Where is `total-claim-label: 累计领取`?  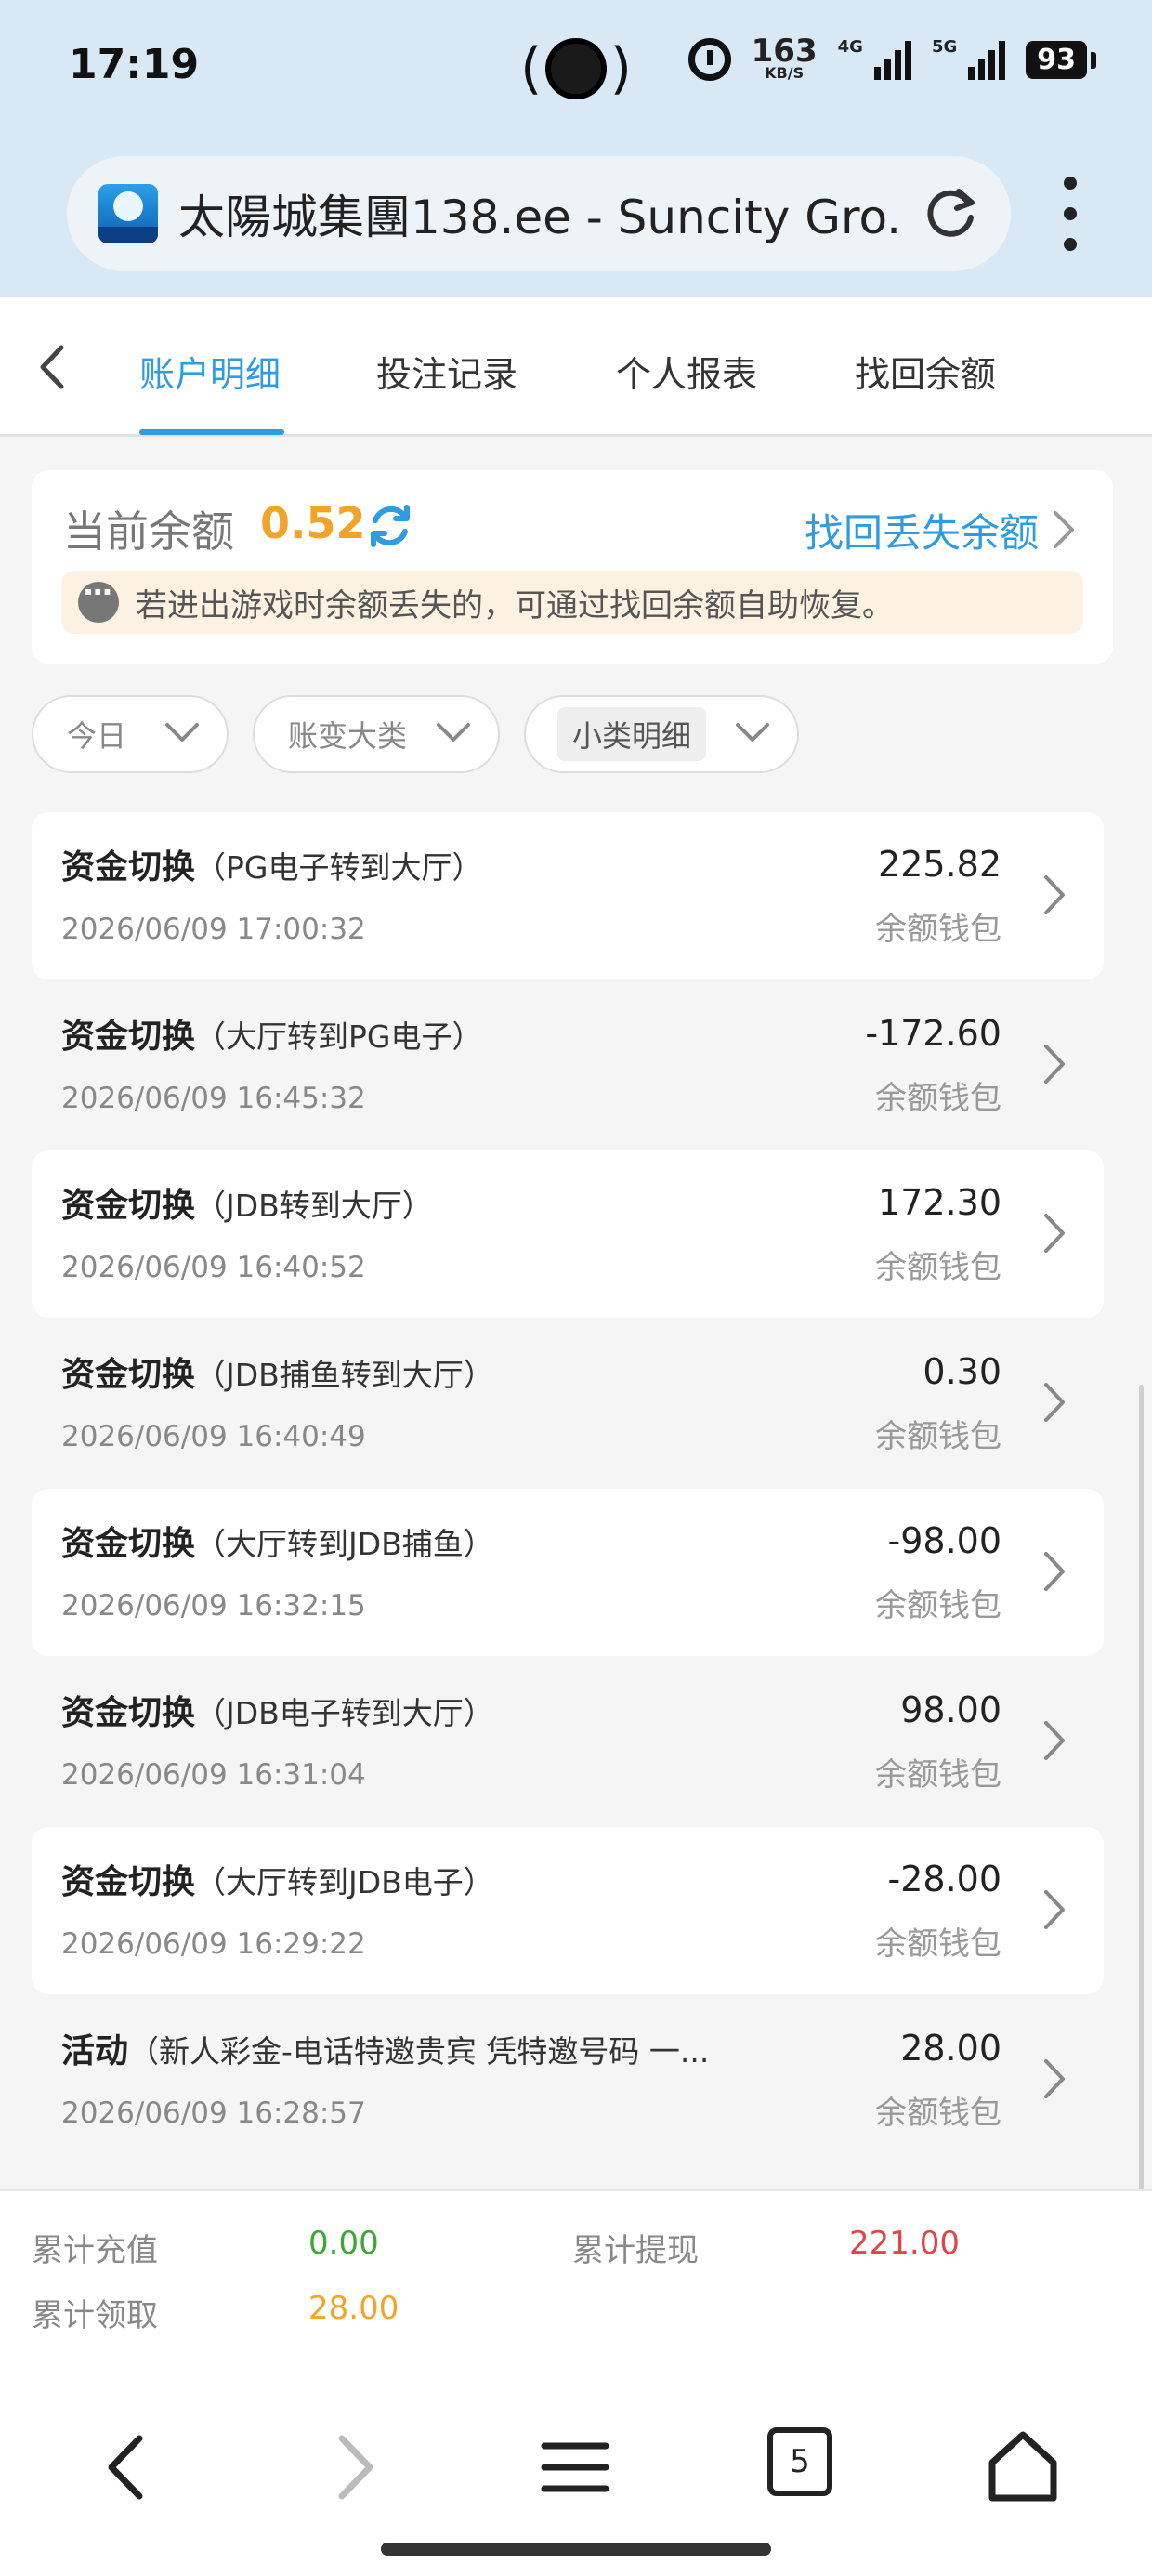
total-claim-label: 累计领取 is located at coordinates (95, 2315).